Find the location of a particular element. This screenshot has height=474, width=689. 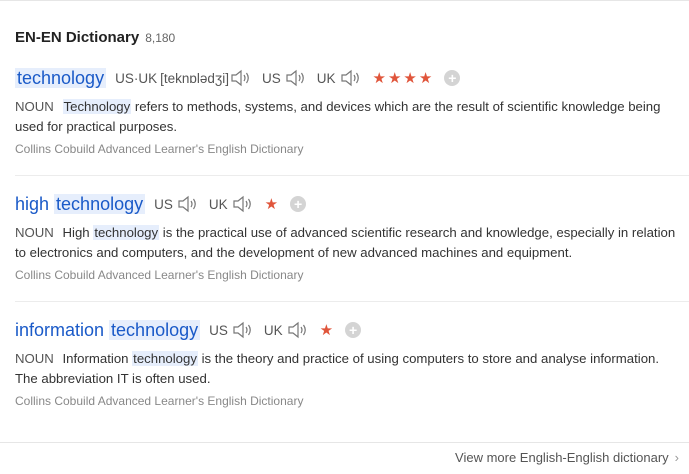

view-more-link: View more English-English dictionary › is located at coordinates (567, 457).